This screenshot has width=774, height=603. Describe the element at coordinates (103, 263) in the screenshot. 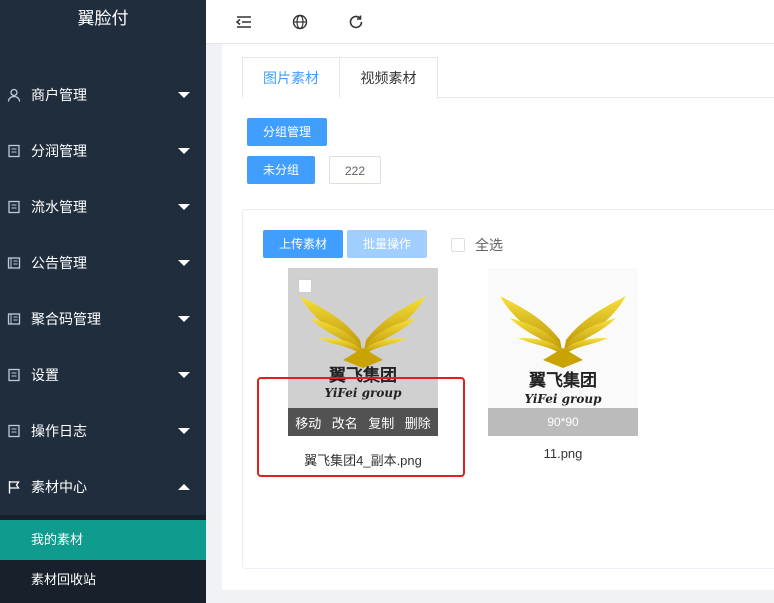

I see `sidebar-item-notice: 公告管理` at that location.